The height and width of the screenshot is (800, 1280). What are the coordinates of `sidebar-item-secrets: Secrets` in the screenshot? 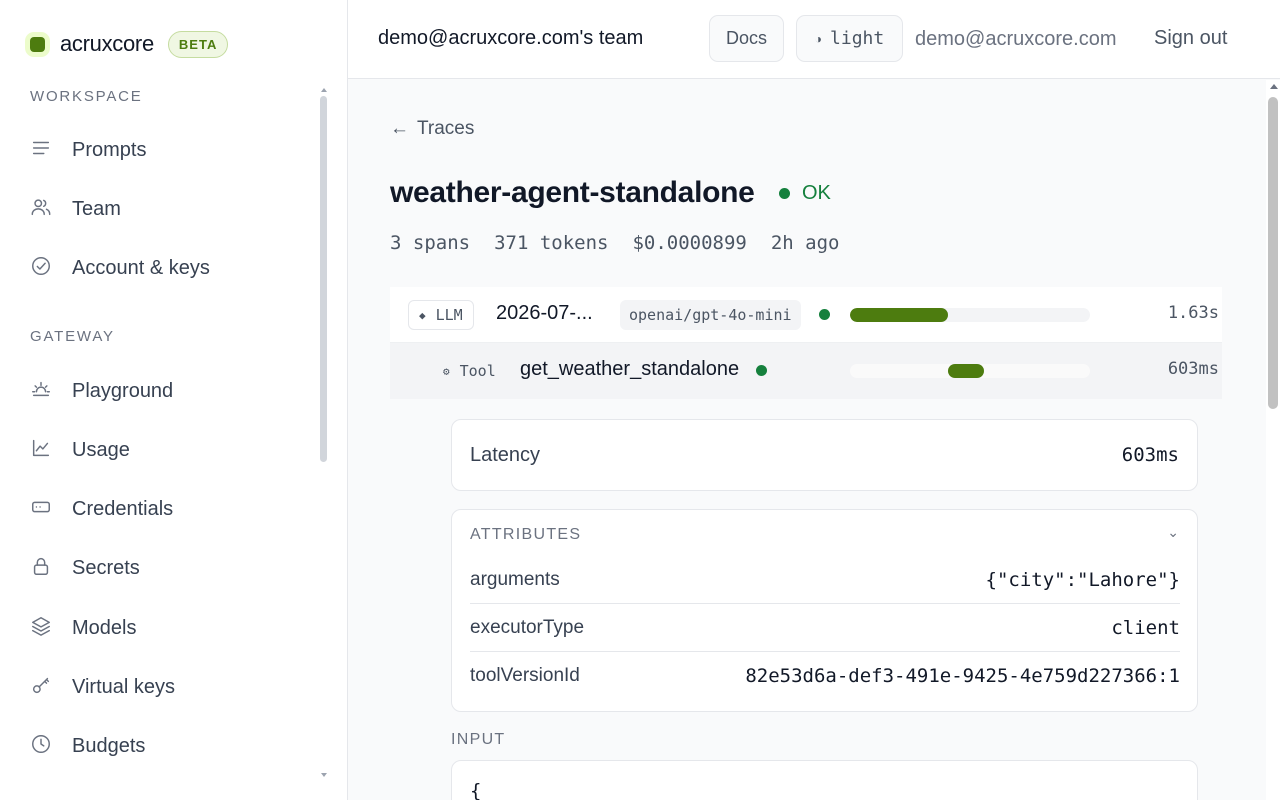 It's located at (175, 568).